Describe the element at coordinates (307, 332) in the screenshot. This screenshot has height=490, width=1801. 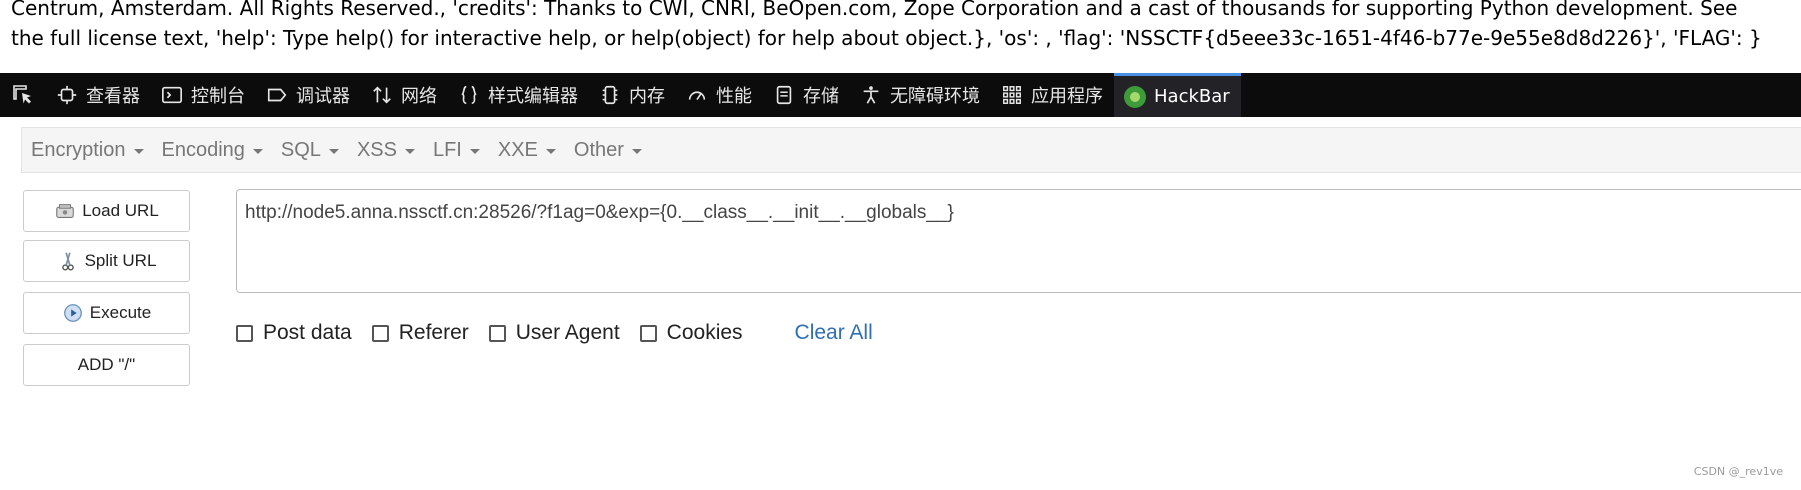
I see `option-label: Post data` at that location.